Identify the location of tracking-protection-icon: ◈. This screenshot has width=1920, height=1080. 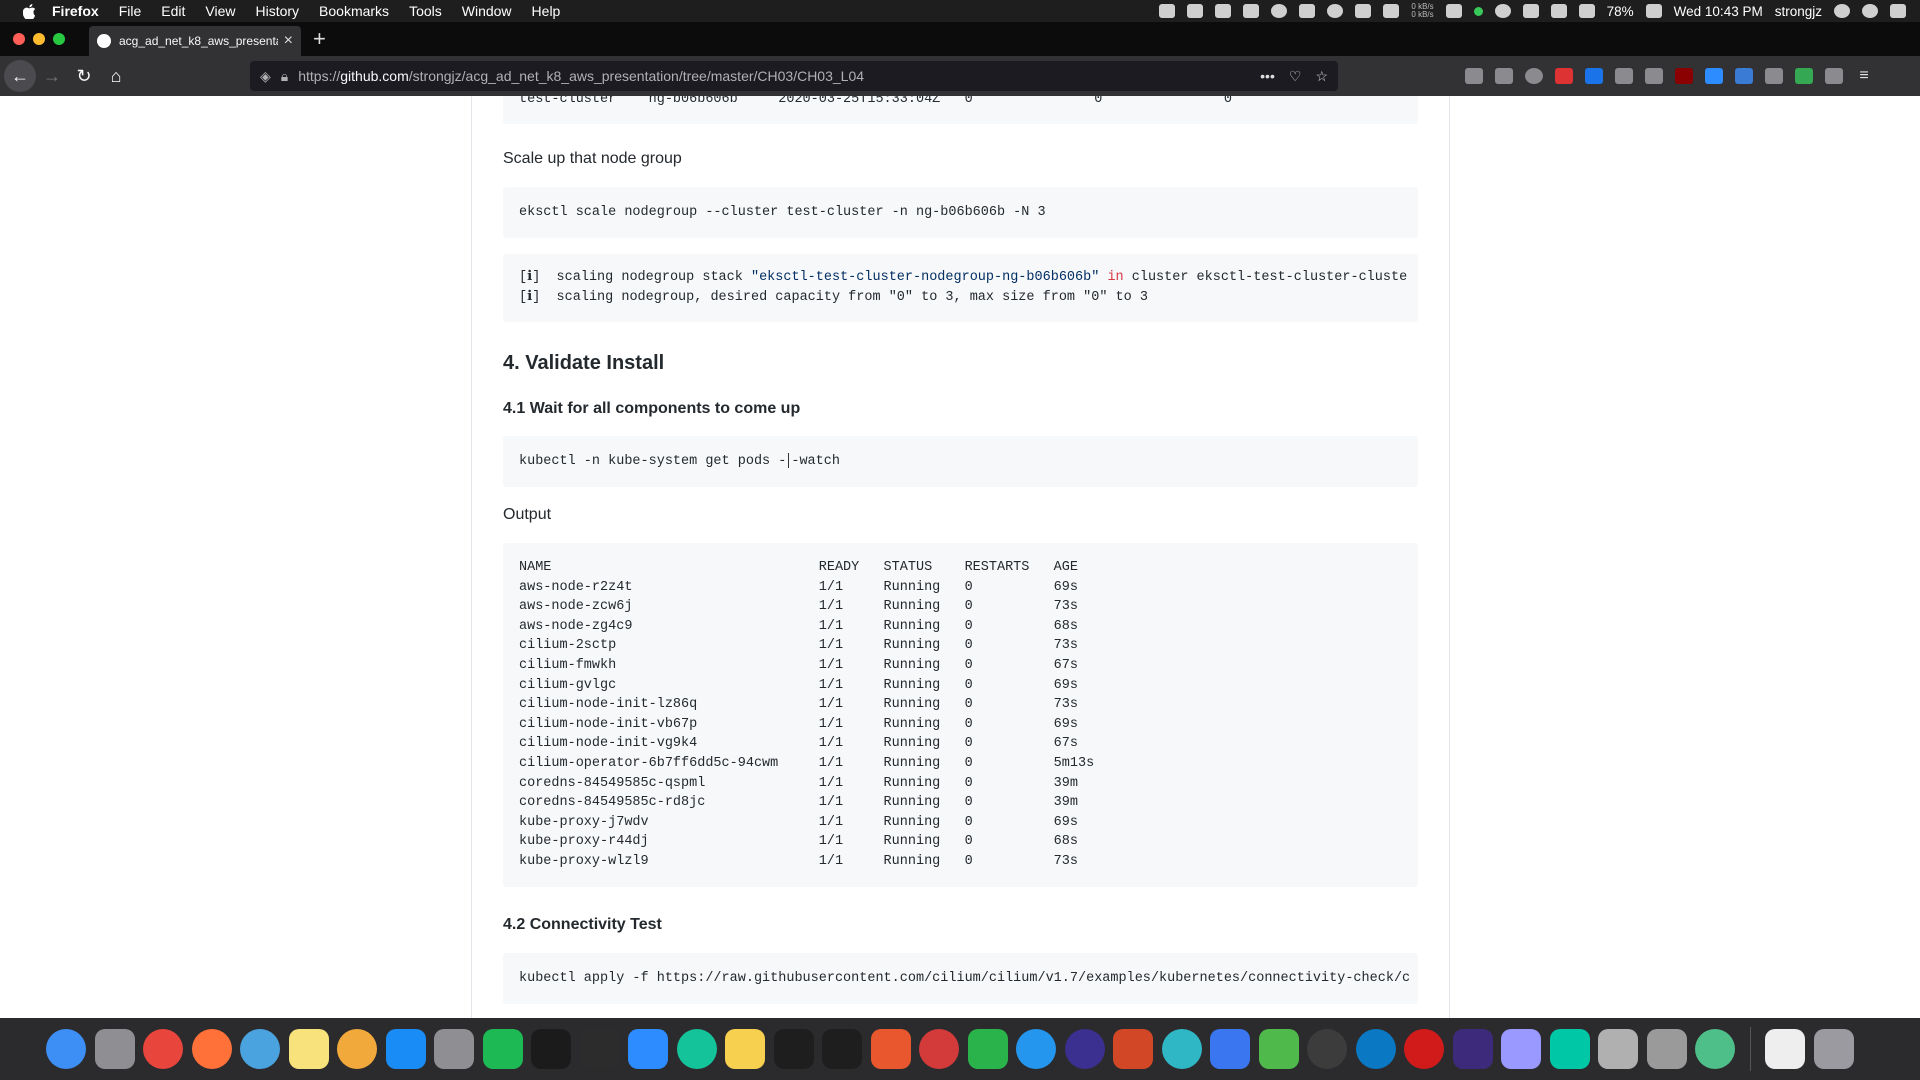
(265, 76).